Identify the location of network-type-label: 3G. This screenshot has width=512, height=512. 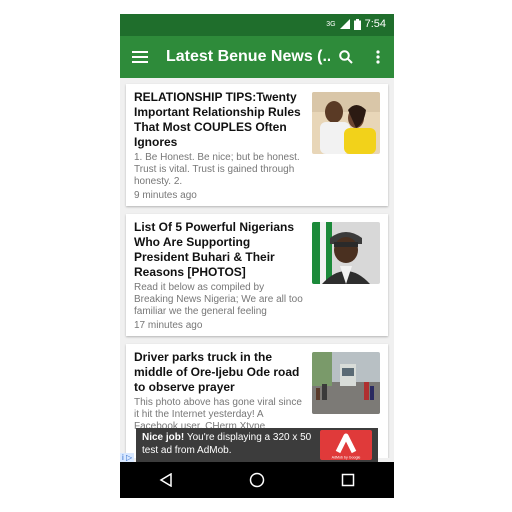
(331, 24).